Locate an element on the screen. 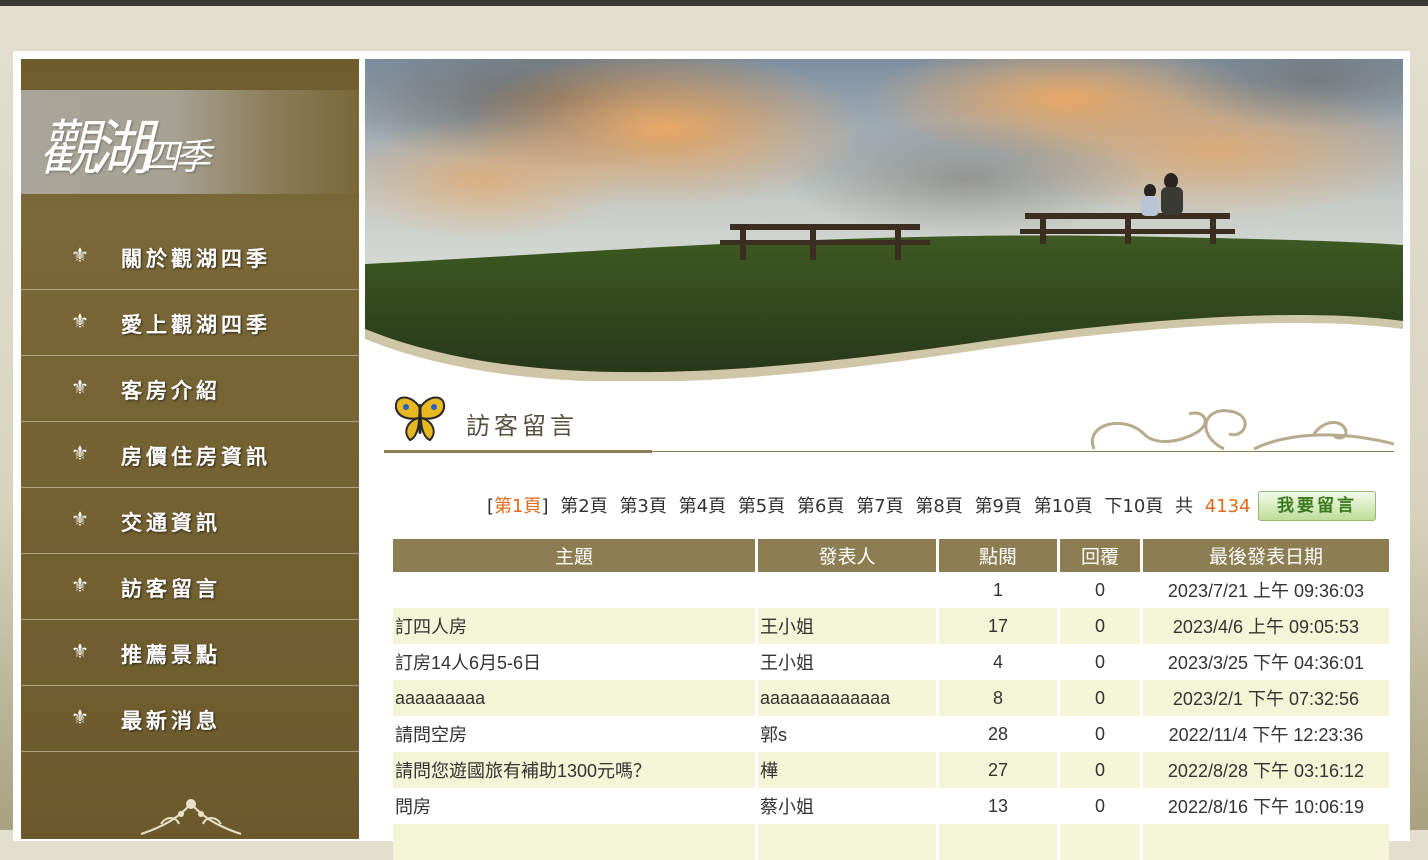  nav-item-attractions: ⚜ 推薦景點 is located at coordinates (190, 653).